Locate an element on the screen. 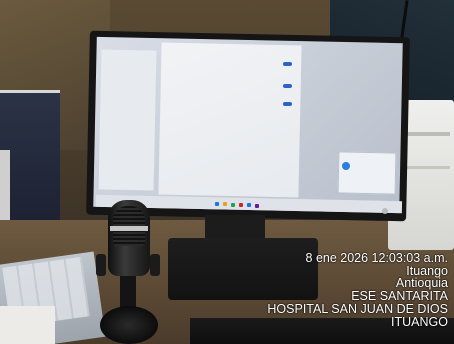 This screenshot has width=454, height=344. popup-icon is located at coordinates (346, 166).